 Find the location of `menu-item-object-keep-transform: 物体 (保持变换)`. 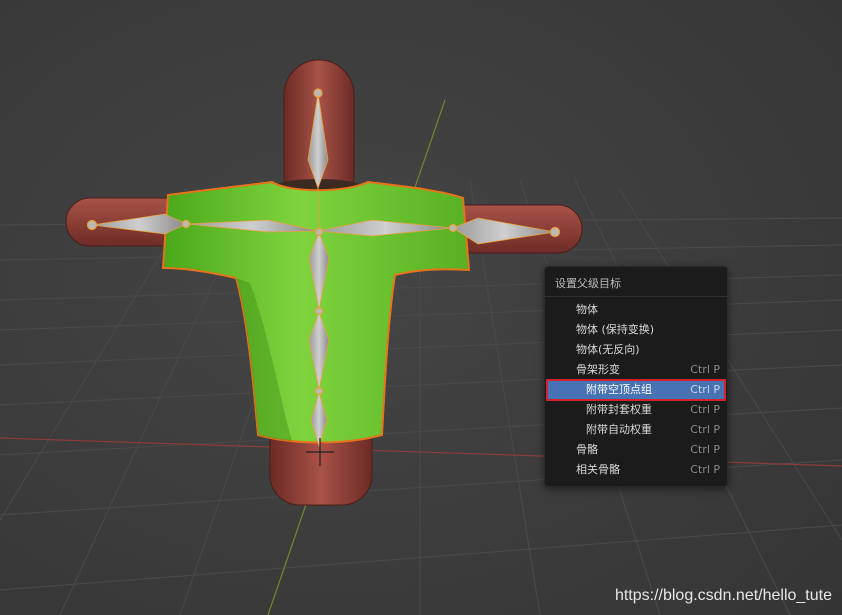

menu-item-object-keep-transform: 物体 (保持变换) is located at coordinates (636, 330).